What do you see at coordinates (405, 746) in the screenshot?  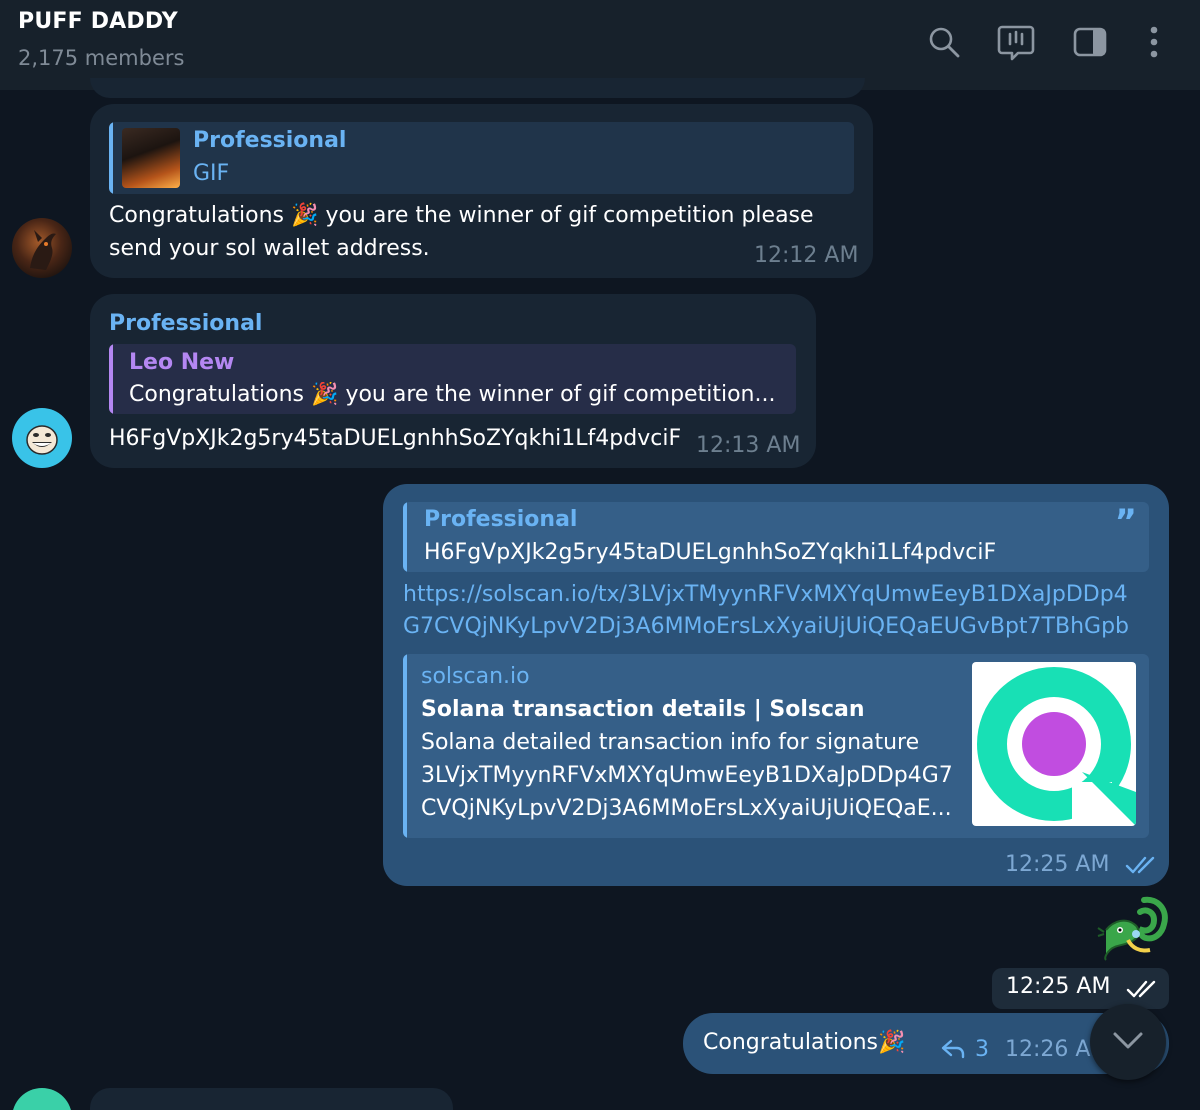 I see `preview-bar` at bounding box center [405, 746].